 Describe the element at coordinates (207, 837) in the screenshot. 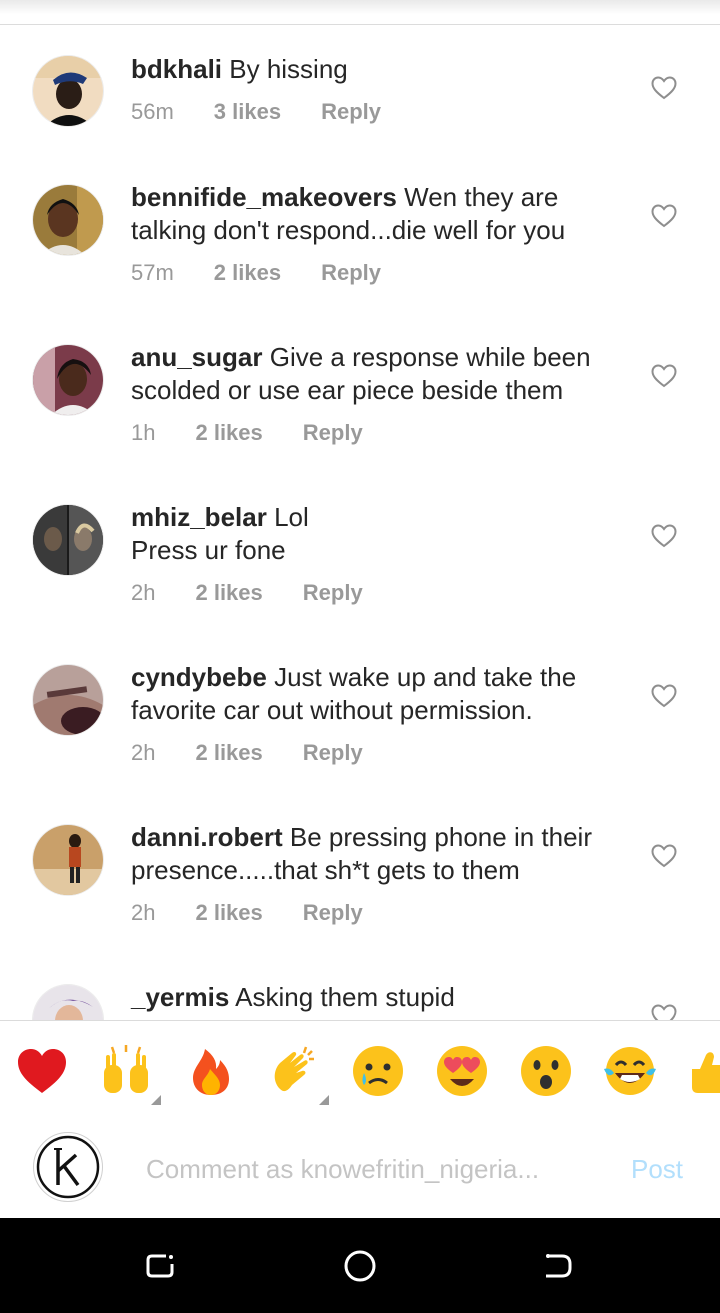

I see `comment-username: danni.robert` at that location.